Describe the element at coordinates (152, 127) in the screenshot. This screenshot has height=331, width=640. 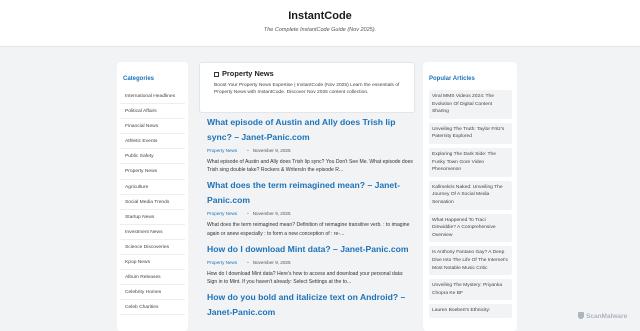
I see `category-link-financial-news: Financial News` at that location.